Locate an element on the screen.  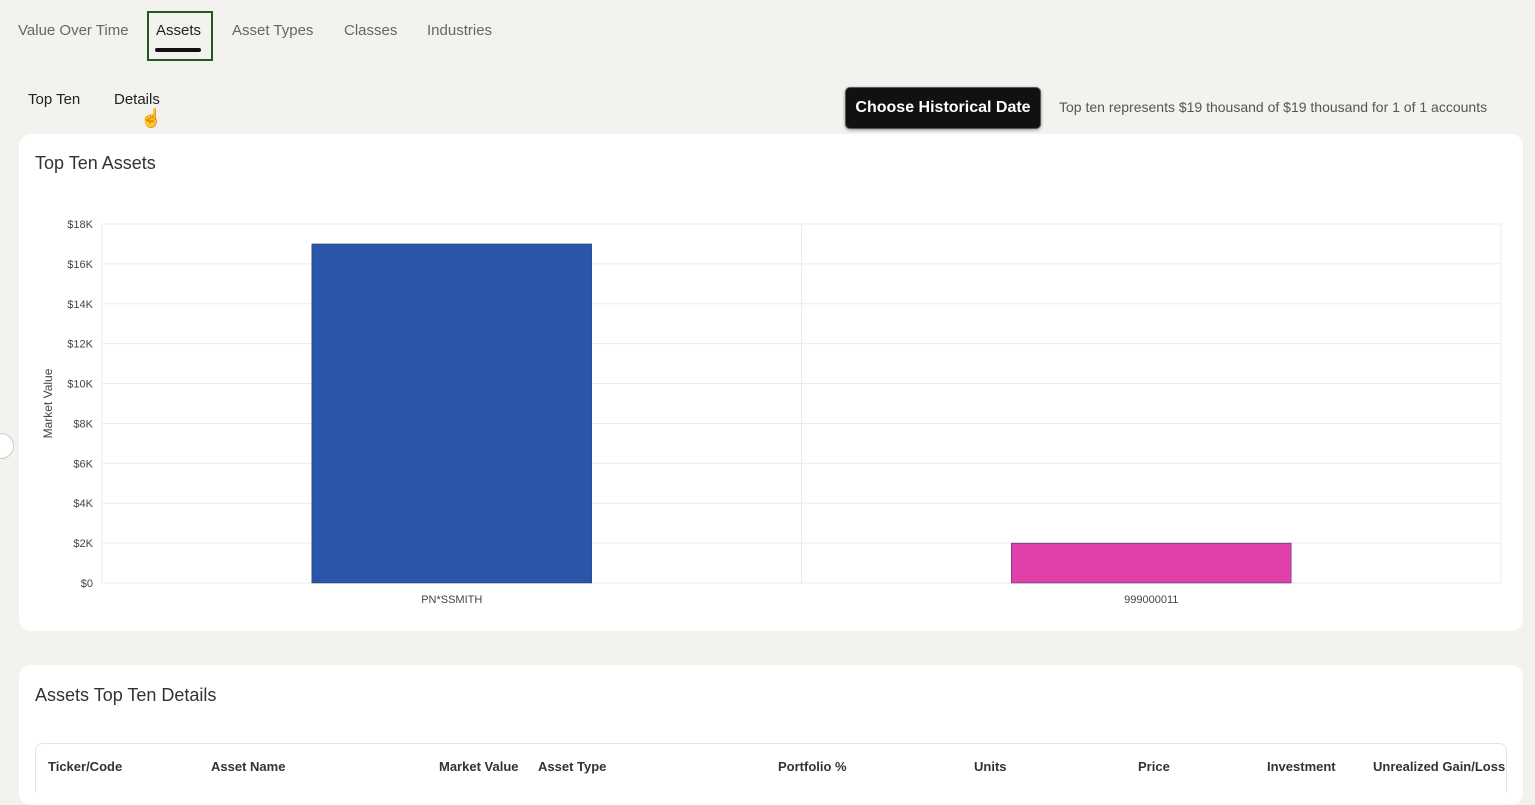
y-tick-label: $18K is located at coordinates (80, 225).